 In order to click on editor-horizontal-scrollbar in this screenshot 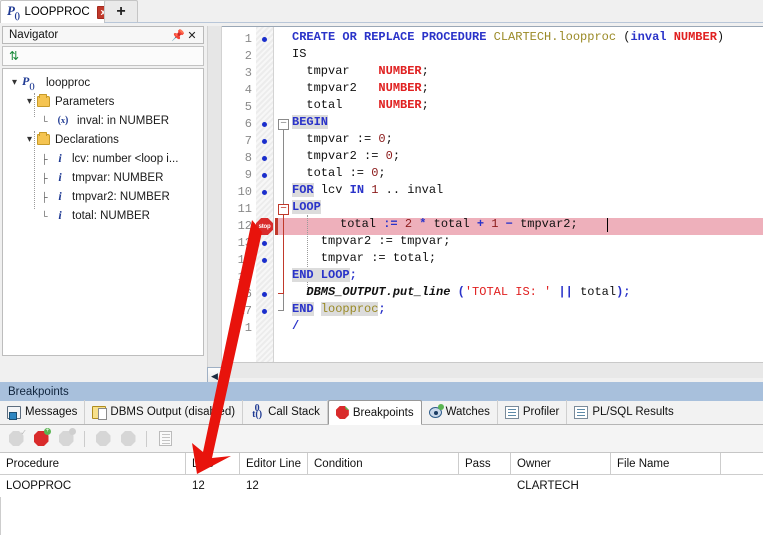, I will do `click(492, 370)`.